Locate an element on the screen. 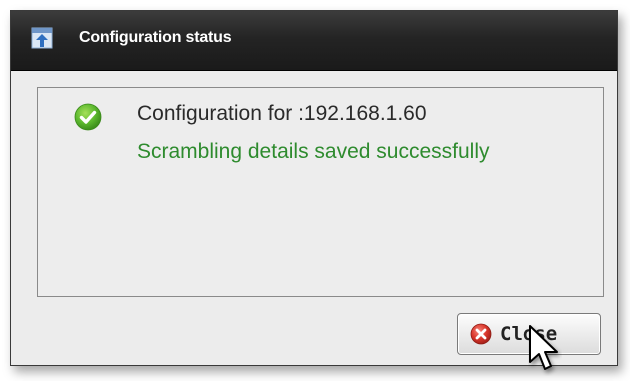 This screenshot has height=381, width=630. configuration-target-text: Configuration for :192.168.1.60 is located at coordinates (282, 113).